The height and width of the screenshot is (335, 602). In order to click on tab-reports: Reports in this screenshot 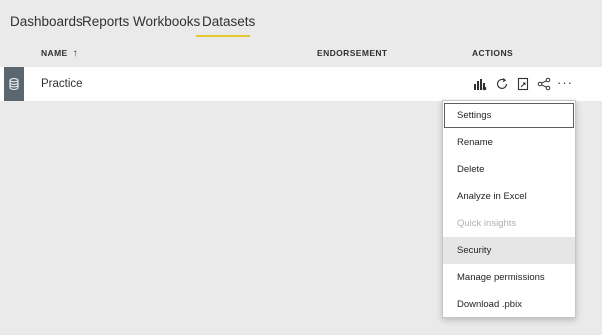, I will do `click(105, 21)`.